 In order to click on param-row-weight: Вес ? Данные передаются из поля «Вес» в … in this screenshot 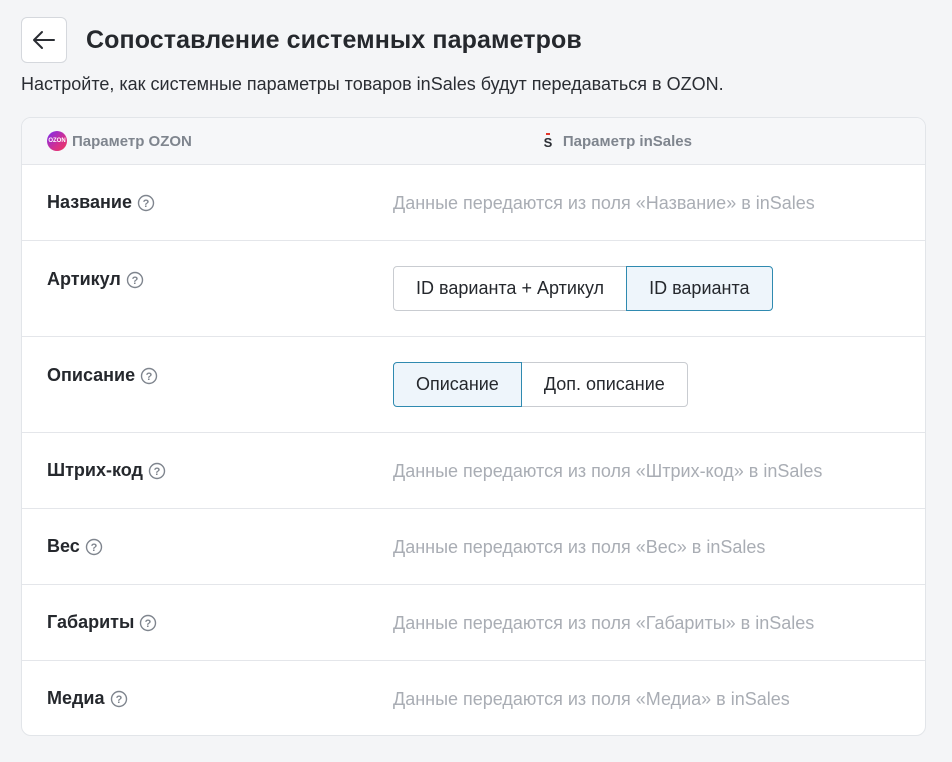, I will do `click(473, 546)`.